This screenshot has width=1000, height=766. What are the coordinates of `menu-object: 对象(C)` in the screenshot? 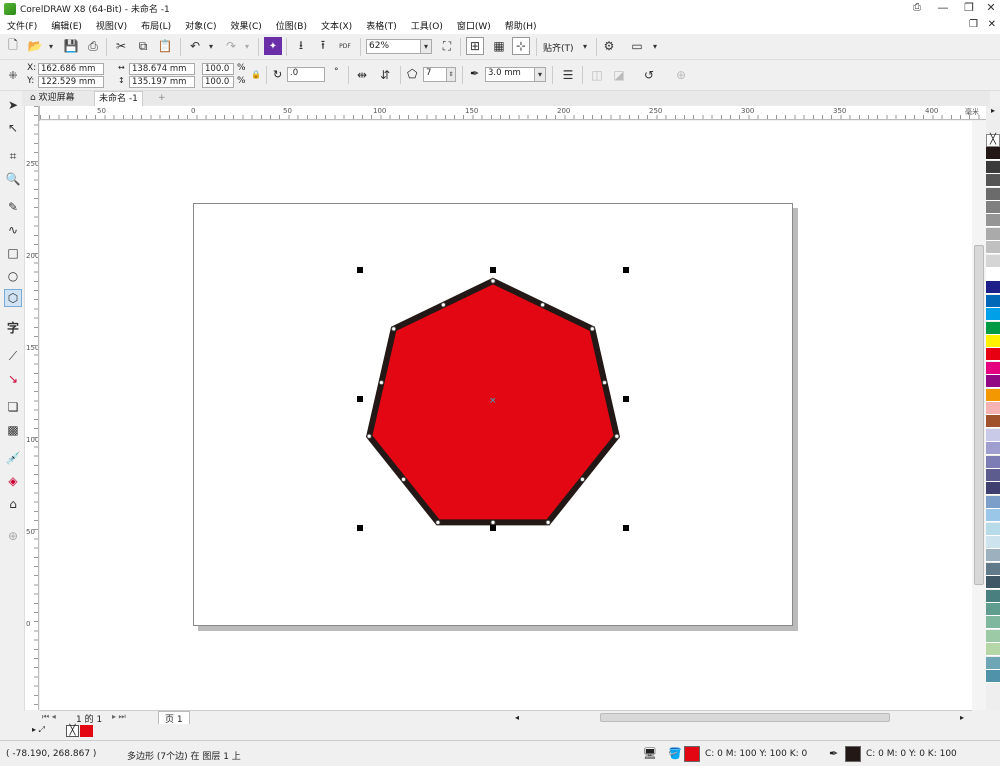 It's located at (200, 25).